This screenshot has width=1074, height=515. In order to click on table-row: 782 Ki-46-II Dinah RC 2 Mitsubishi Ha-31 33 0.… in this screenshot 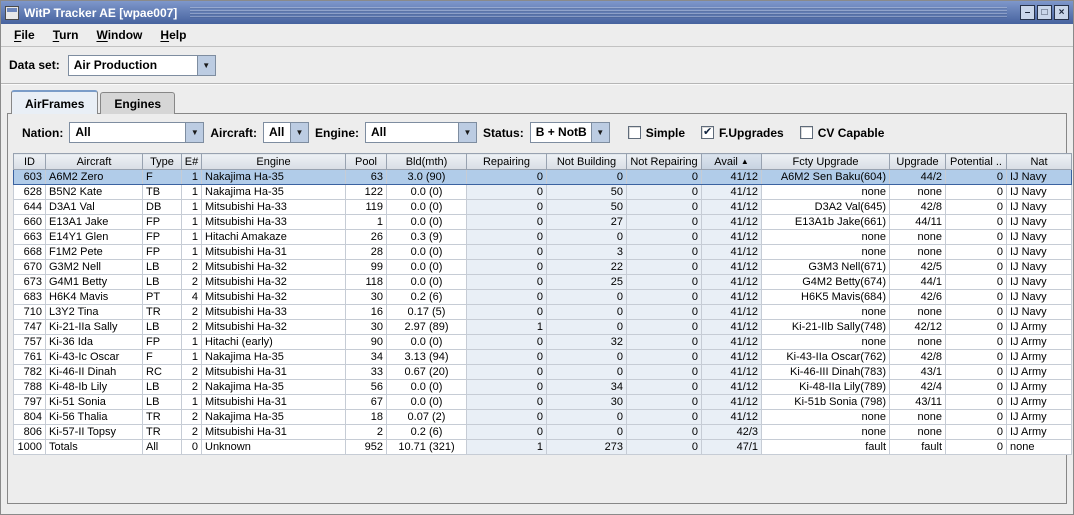, I will do `click(542, 372)`.